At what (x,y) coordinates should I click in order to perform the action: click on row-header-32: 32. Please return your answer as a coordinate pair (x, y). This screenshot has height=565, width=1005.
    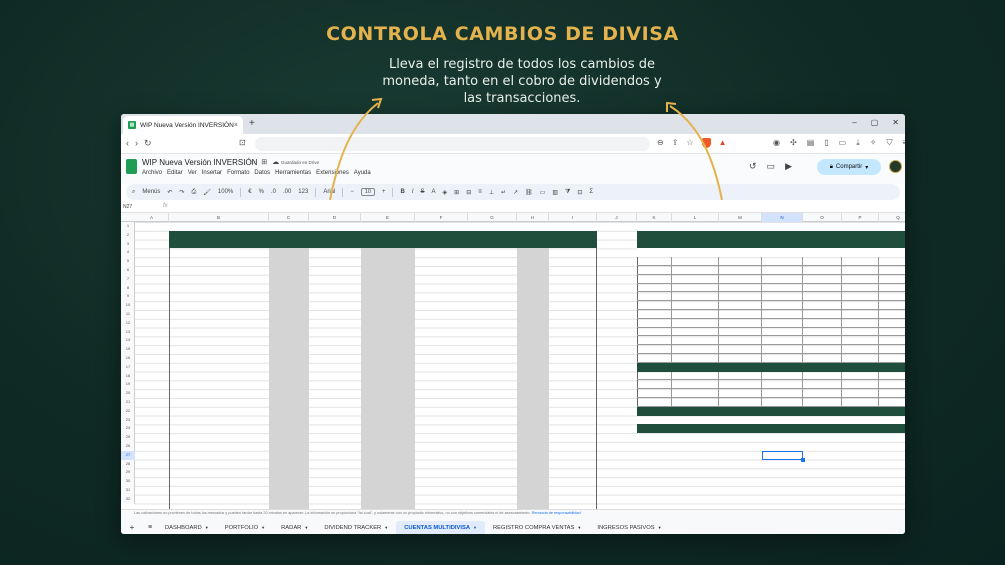
    Looking at the image, I should click on (128, 499).